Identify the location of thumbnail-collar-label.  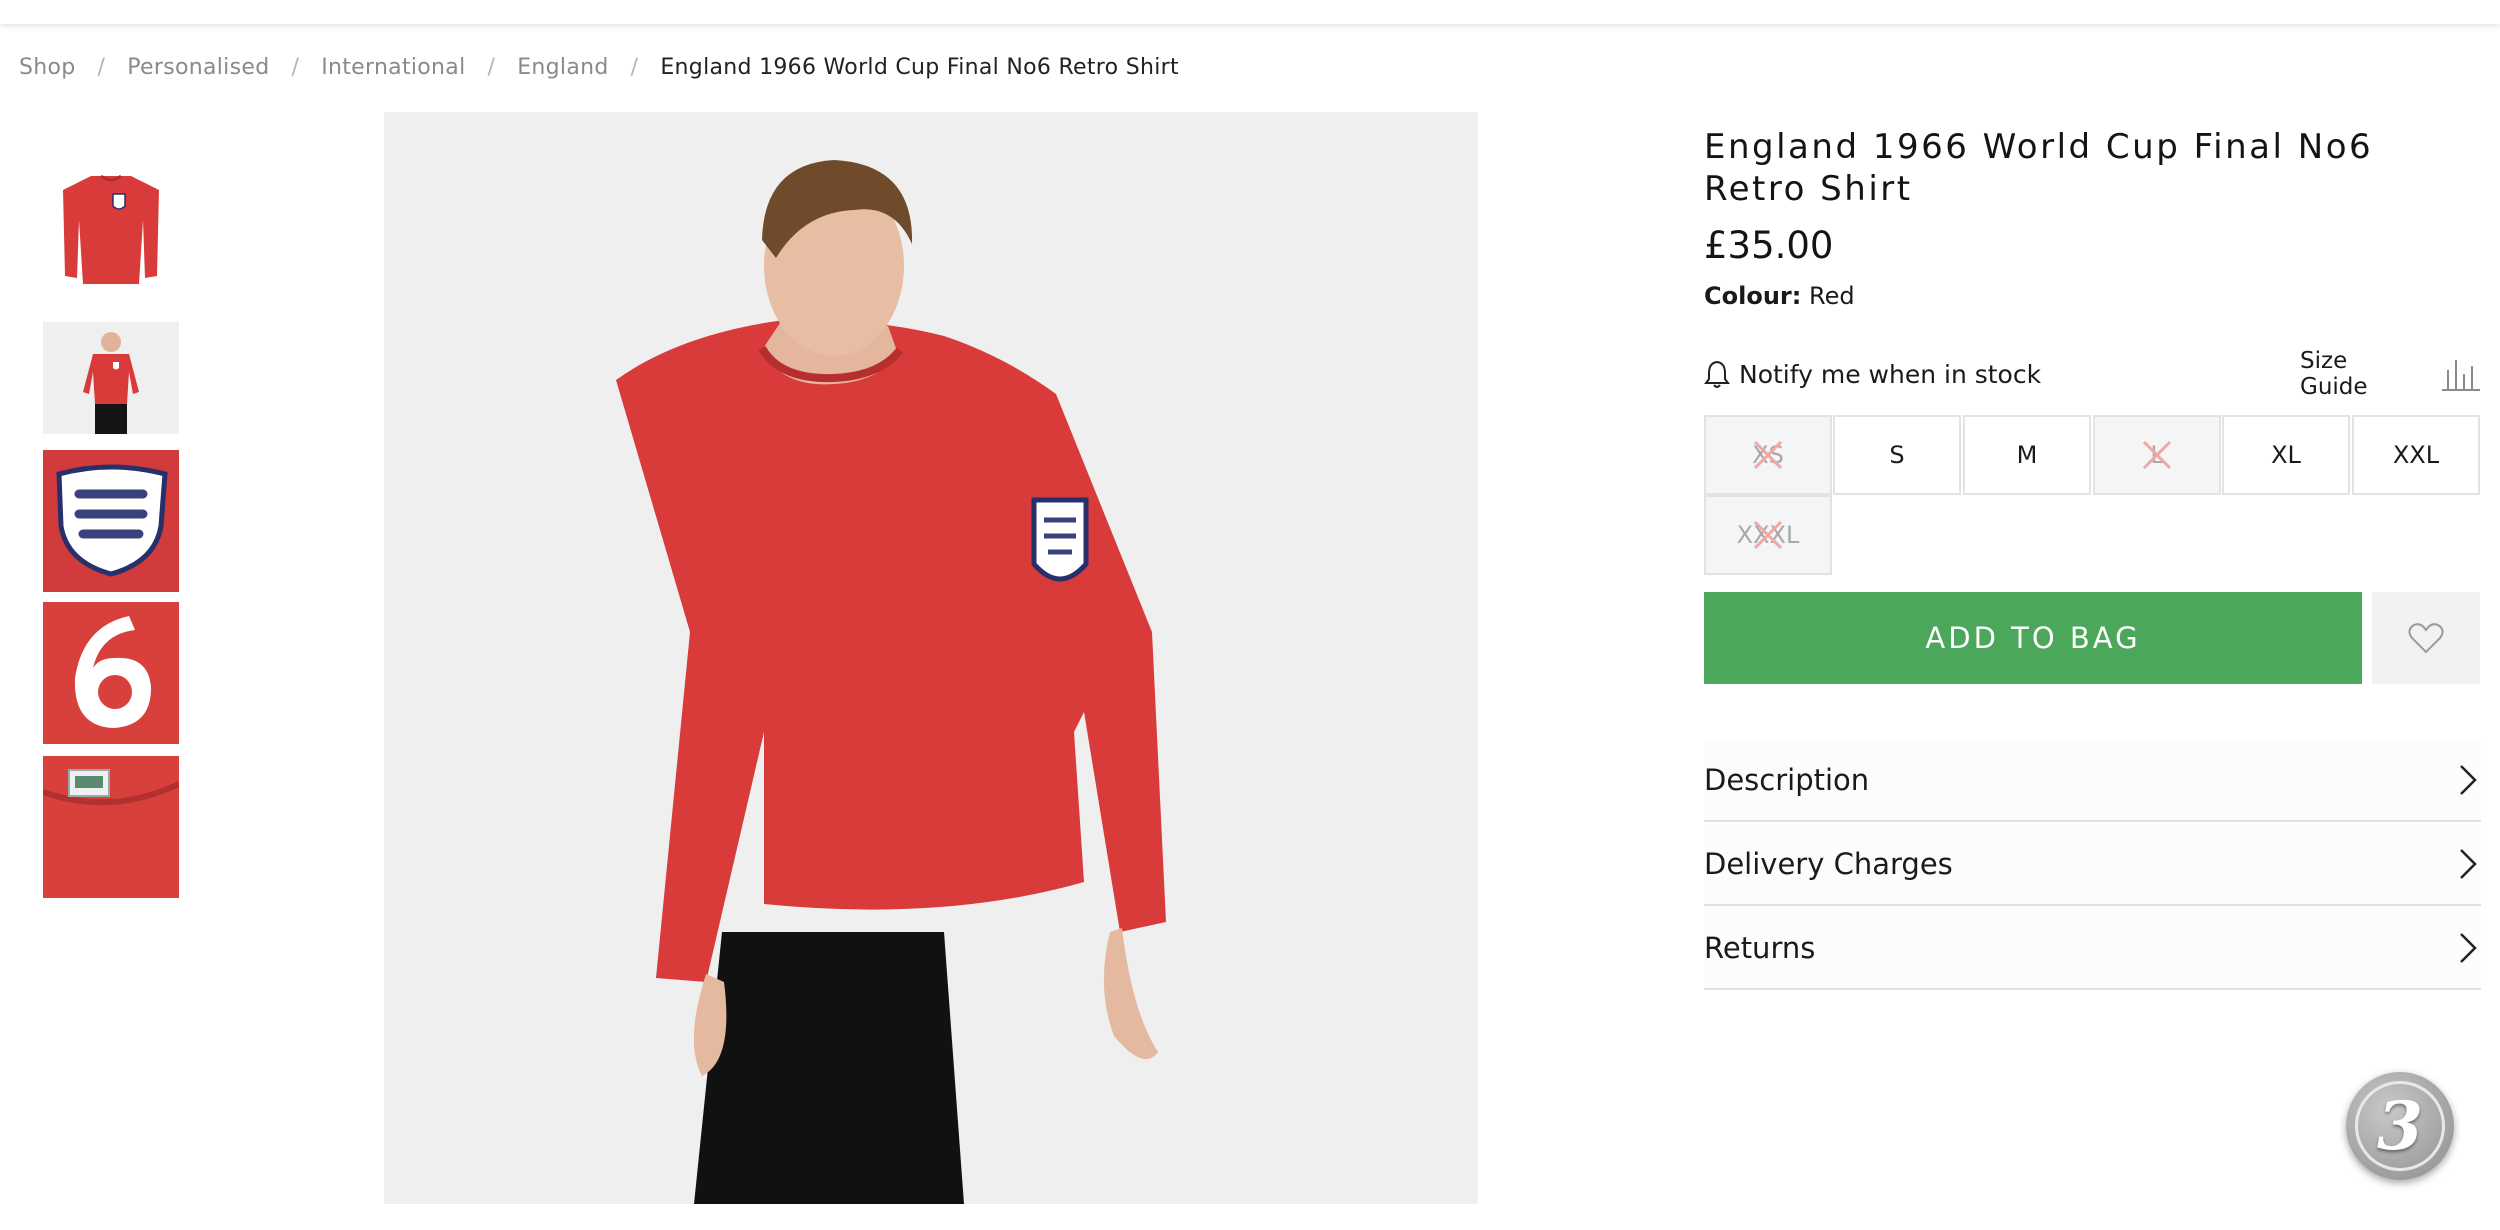
(111, 827).